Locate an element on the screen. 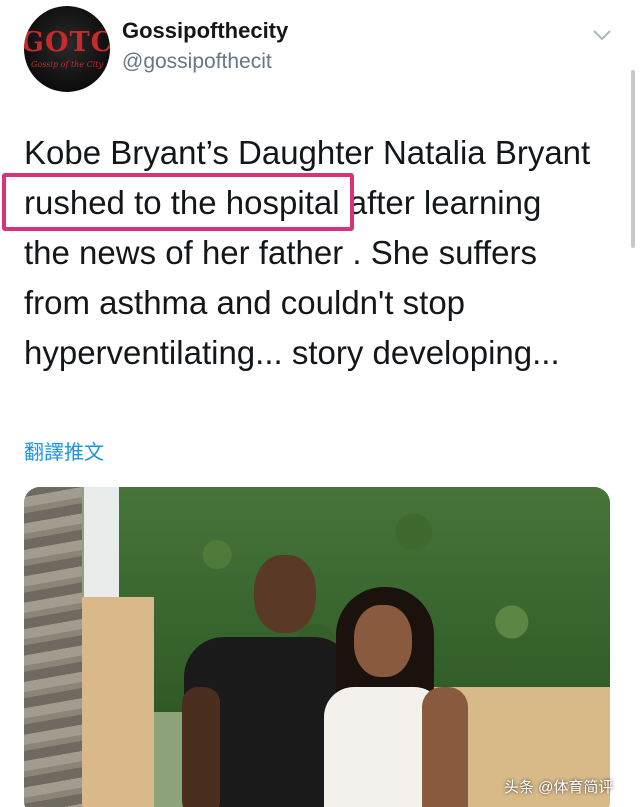 The width and height of the screenshot is (640, 807). avatar-script-text: Gossip of the City is located at coordinates (67, 64).